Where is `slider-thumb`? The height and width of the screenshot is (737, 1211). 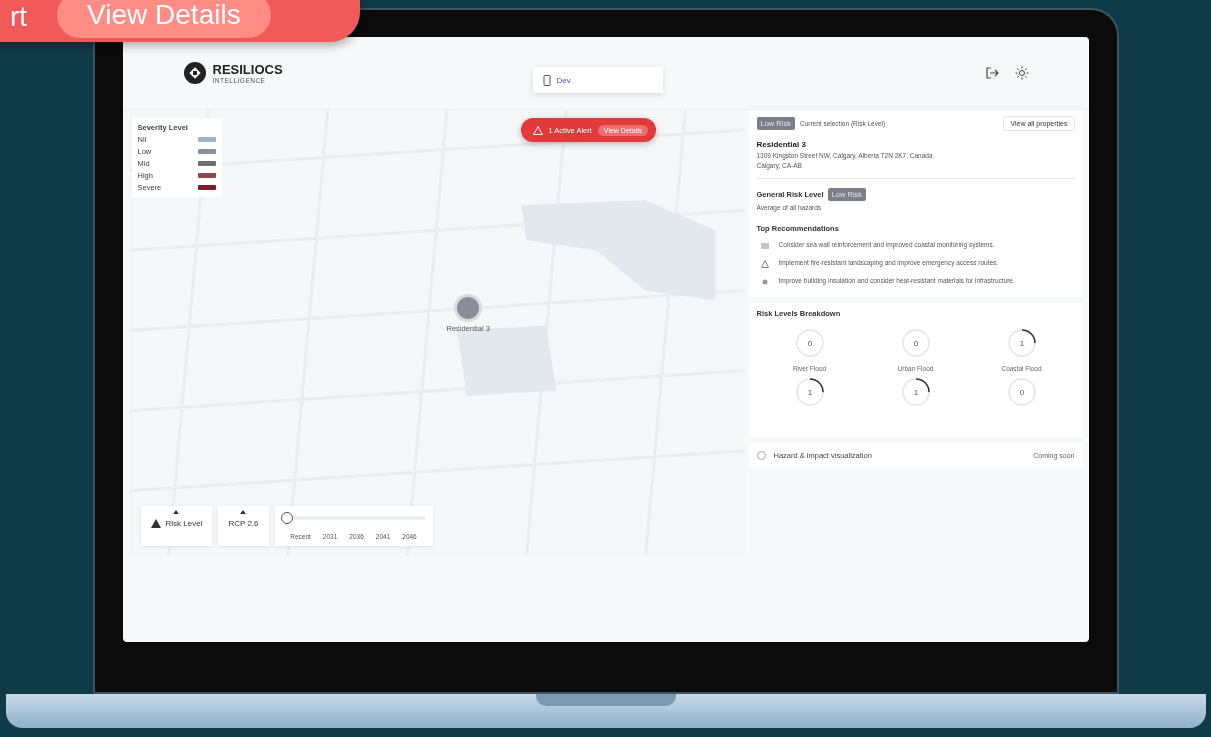 slider-thumb is located at coordinates (286, 518).